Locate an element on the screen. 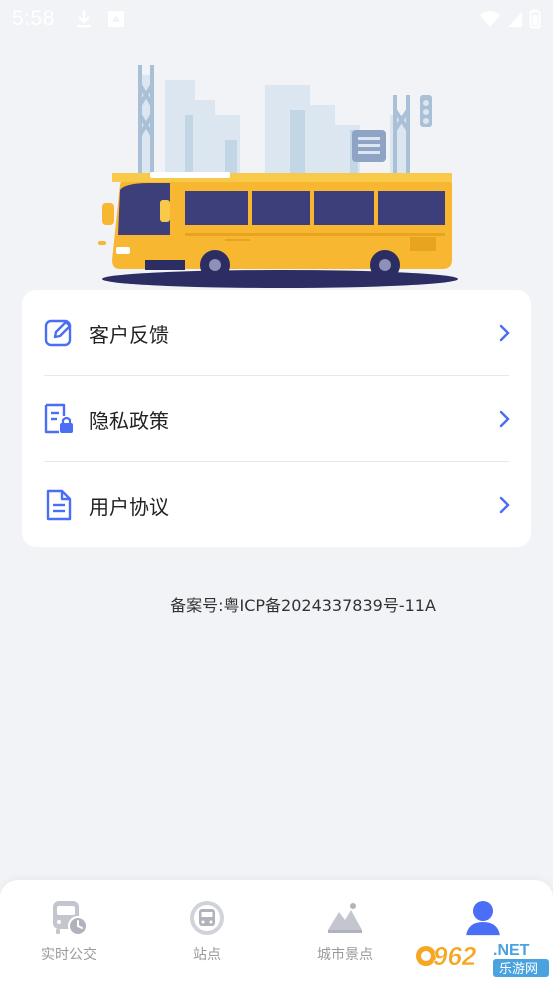 This screenshot has height=983, width=553. menu-item-feedback: 客户反馈 is located at coordinates (276, 333).